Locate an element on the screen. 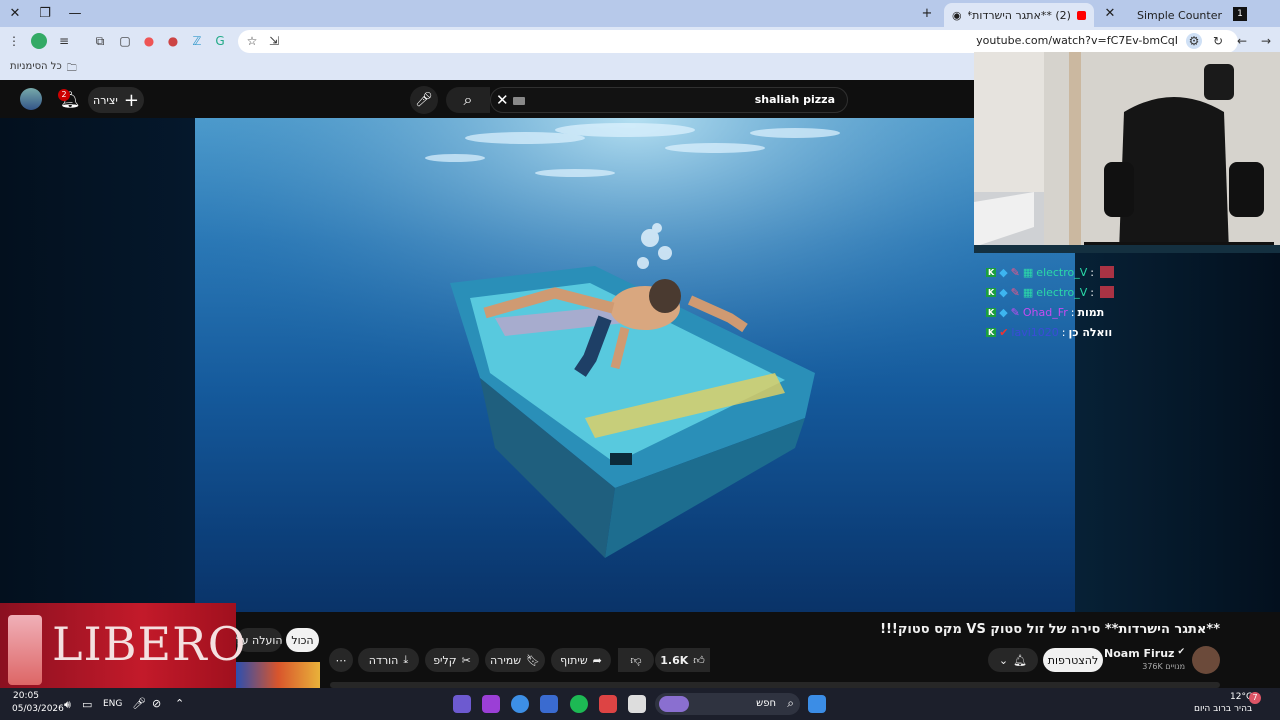 The image size is (1280, 720). address-bar: ☆ ⇲ youtube.com/watch?v=fC7Ev-bmCqI ⚙ is located at coordinates (738, 41).